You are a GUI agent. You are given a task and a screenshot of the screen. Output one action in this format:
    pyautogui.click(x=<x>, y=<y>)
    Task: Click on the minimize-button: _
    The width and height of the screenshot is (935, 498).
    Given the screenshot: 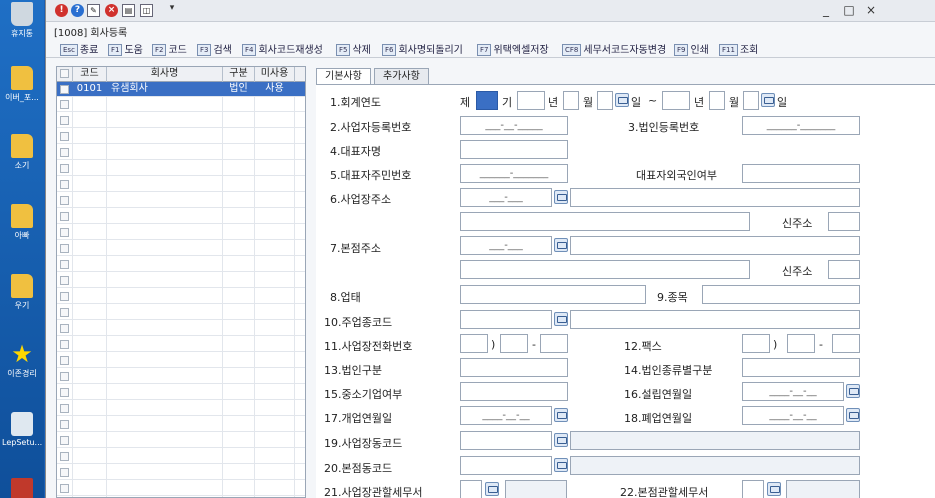 What is the action you would take?
    pyautogui.click(x=826, y=10)
    